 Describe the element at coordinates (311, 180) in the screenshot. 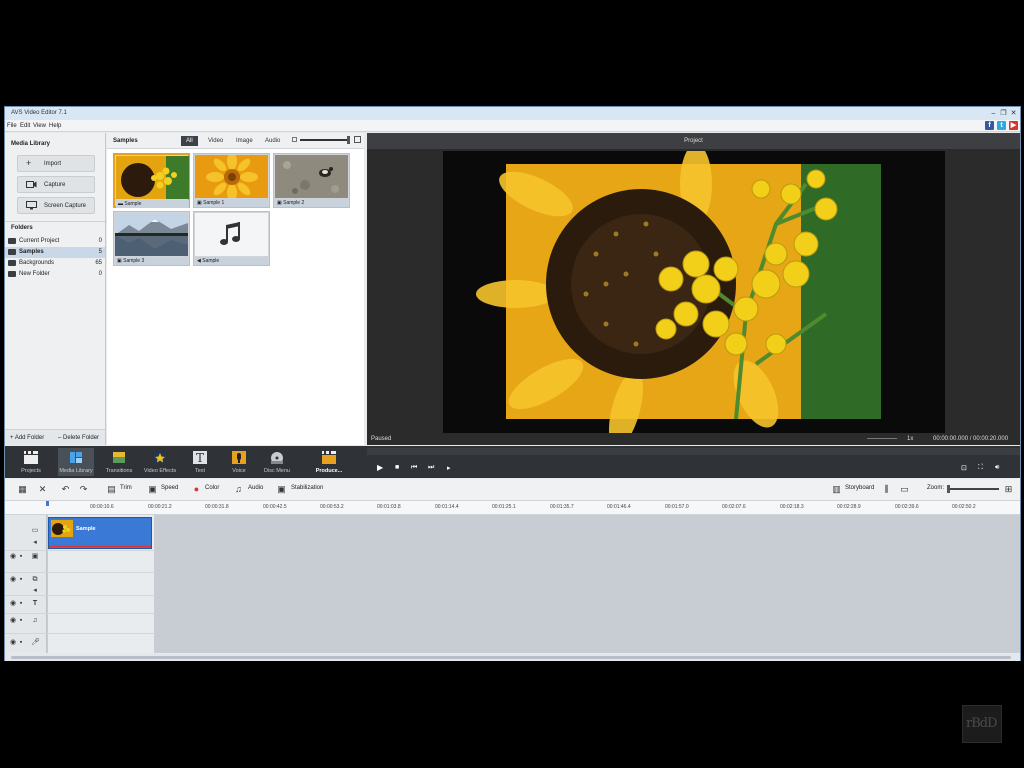

I see `media-thumbnail-sample-2: ▣ Sample 2` at that location.